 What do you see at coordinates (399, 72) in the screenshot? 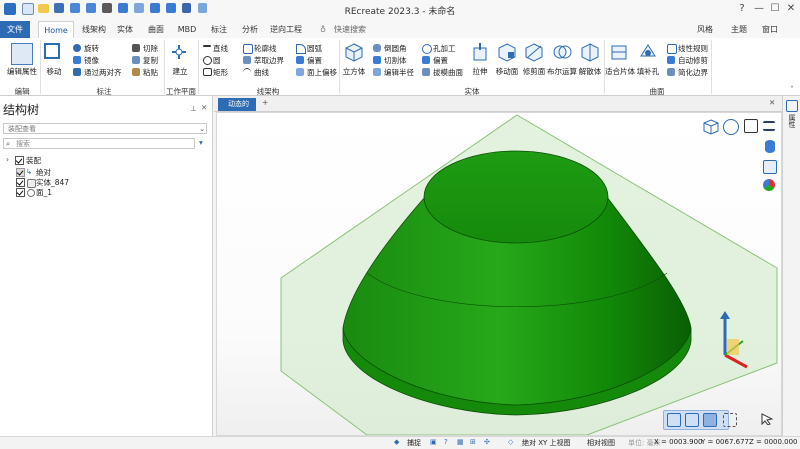
I see `edit-radius-button: 编辑半径` at bounding box center [399, 72].